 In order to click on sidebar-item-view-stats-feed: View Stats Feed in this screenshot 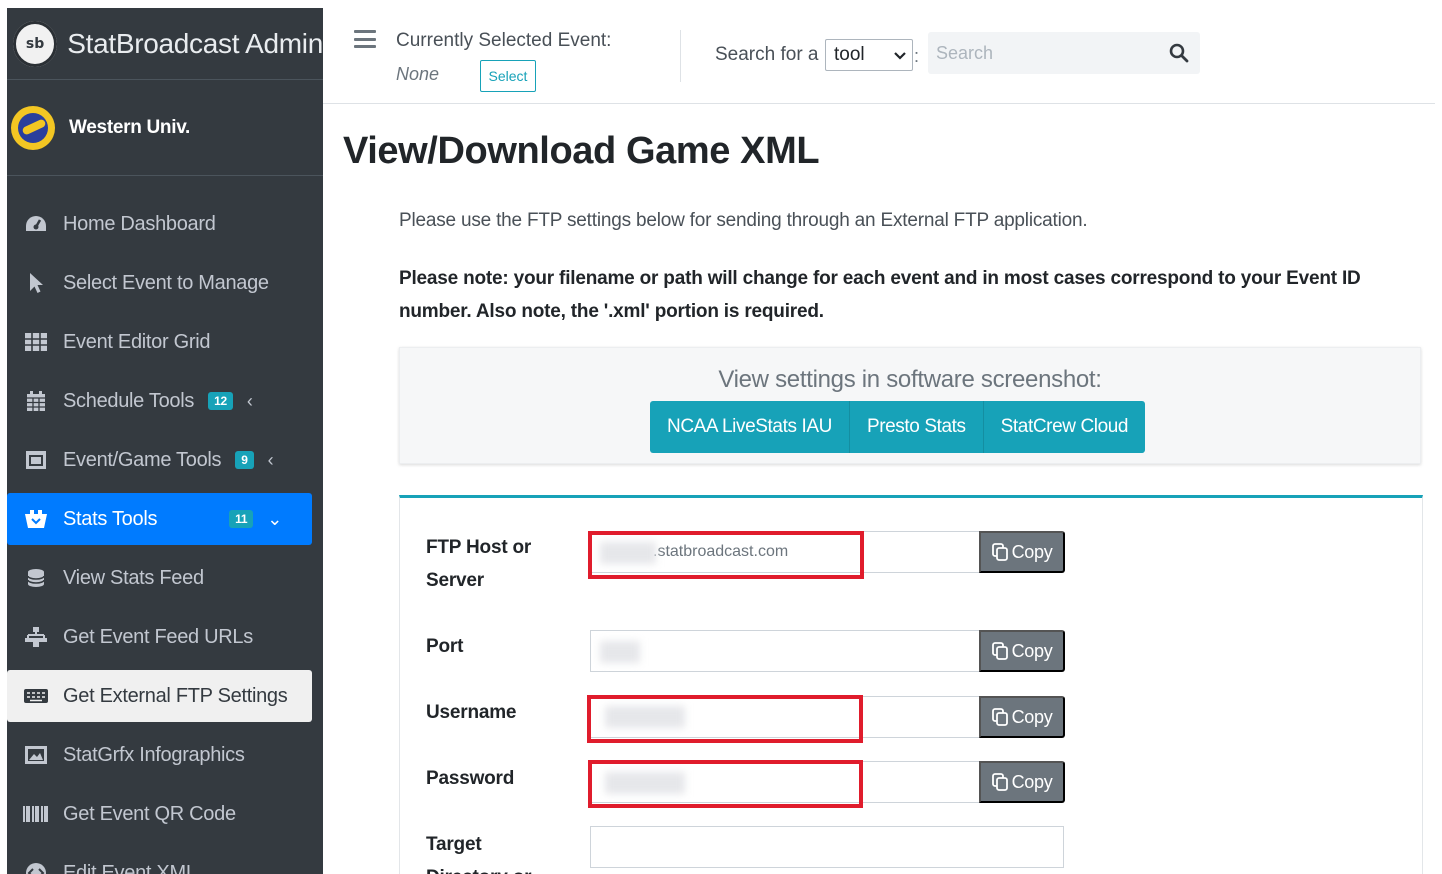, I will do `click(165, 578)`.